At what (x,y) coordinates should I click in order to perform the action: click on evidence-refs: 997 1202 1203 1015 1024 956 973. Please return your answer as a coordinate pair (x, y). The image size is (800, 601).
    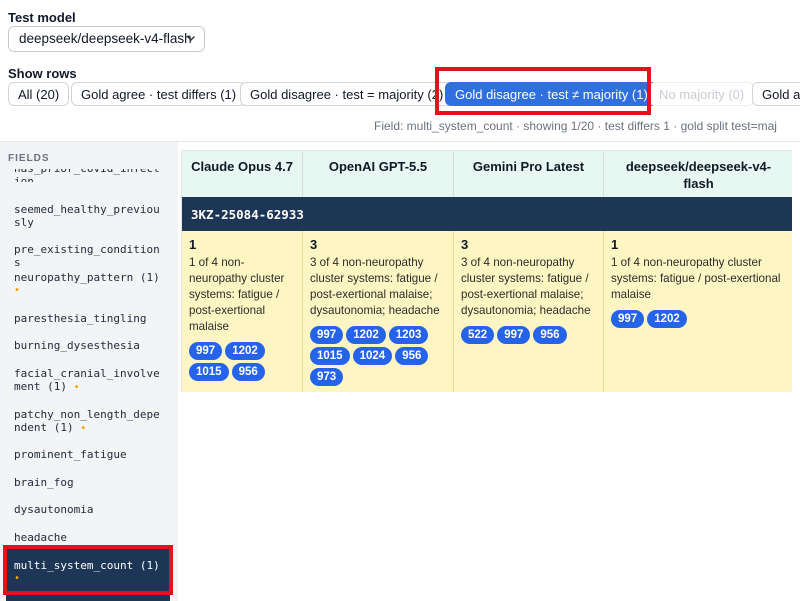
    Looking at the image, I should click on (378, 354).